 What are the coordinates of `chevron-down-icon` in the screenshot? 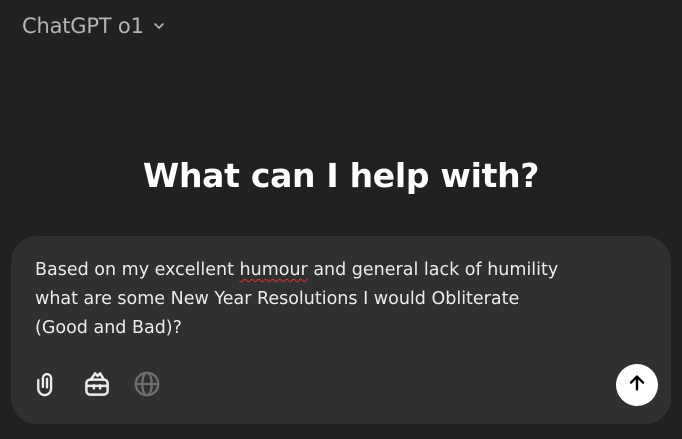 It's located at (159, 26).